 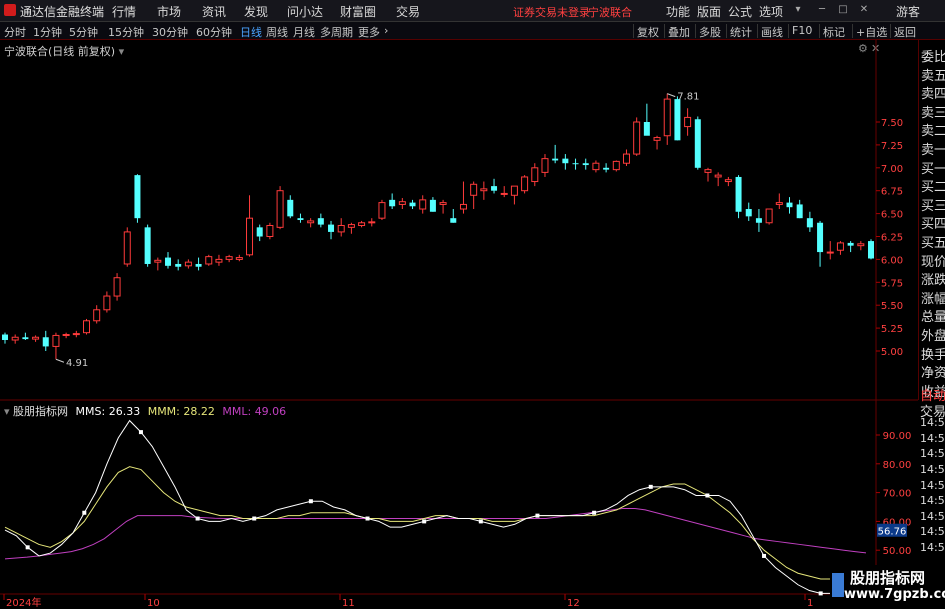 I want to click on x-tick-label: 10, so click(x=153, y=603).